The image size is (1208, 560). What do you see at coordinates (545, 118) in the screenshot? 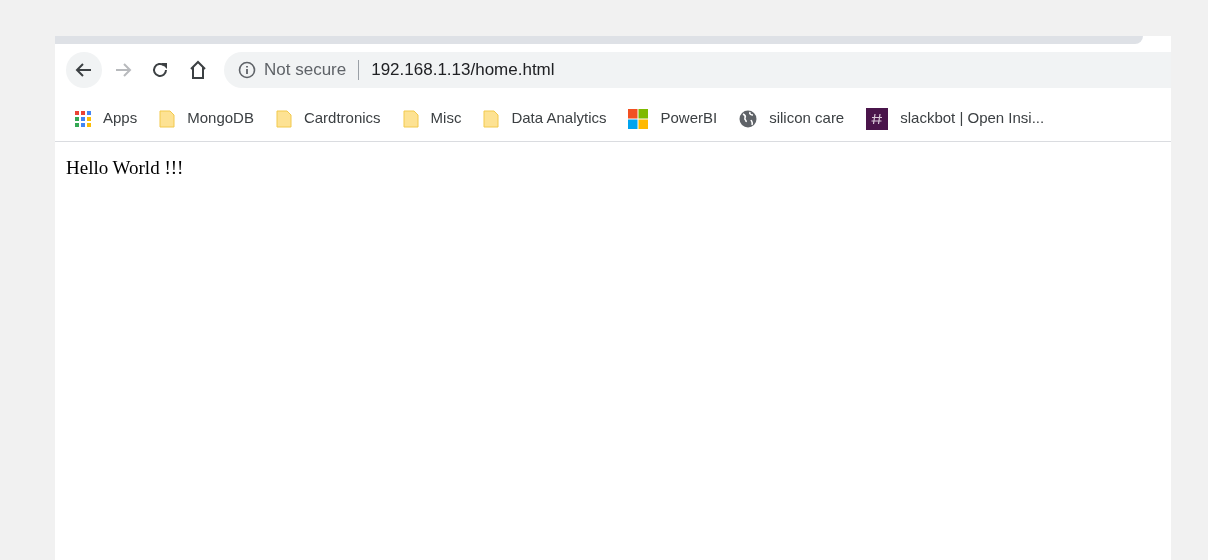
I see `bookmark-link: Data Analytics` at bounding box center [545, 118].